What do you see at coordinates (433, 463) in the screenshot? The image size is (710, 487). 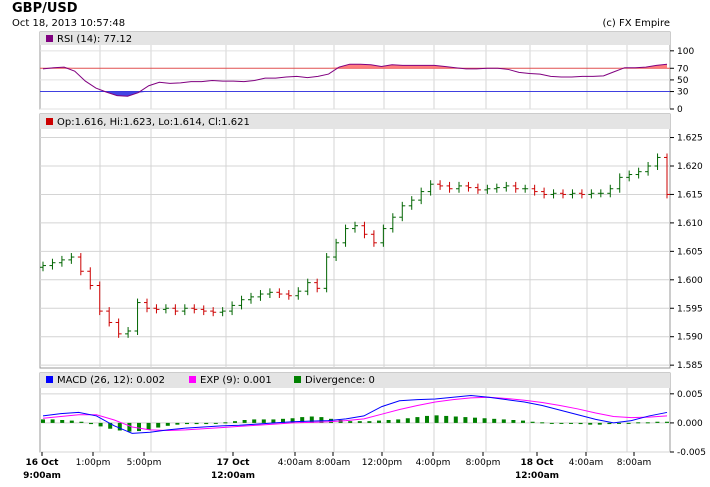 I see `x-tick-label: 4:00pm` at bounding box center [433, 463].